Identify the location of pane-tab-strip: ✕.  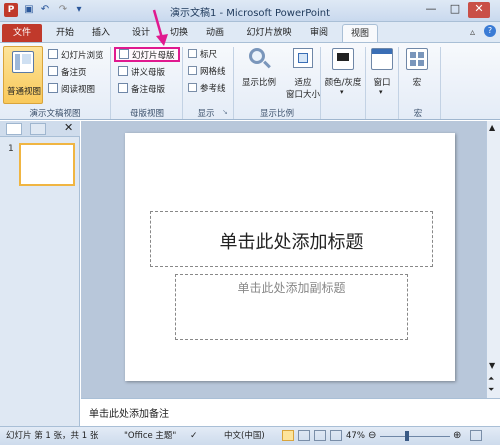
(40, 129).